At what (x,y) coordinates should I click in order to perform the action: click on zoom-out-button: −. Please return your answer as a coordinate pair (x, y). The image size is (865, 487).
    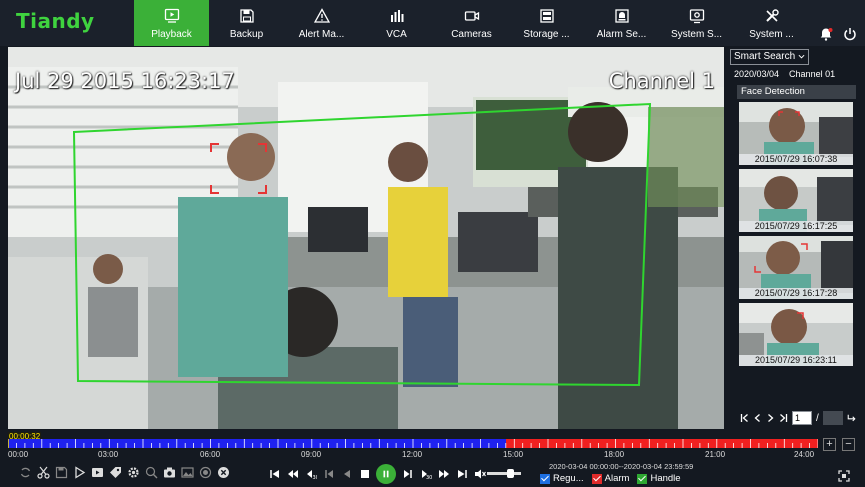
    Looking at the image, I should click on (848, 444).